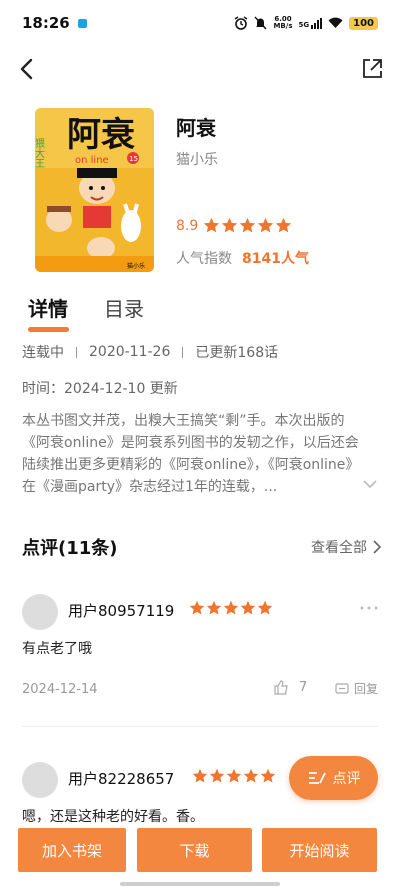  I want to click on share-icon, so click(372, 69).